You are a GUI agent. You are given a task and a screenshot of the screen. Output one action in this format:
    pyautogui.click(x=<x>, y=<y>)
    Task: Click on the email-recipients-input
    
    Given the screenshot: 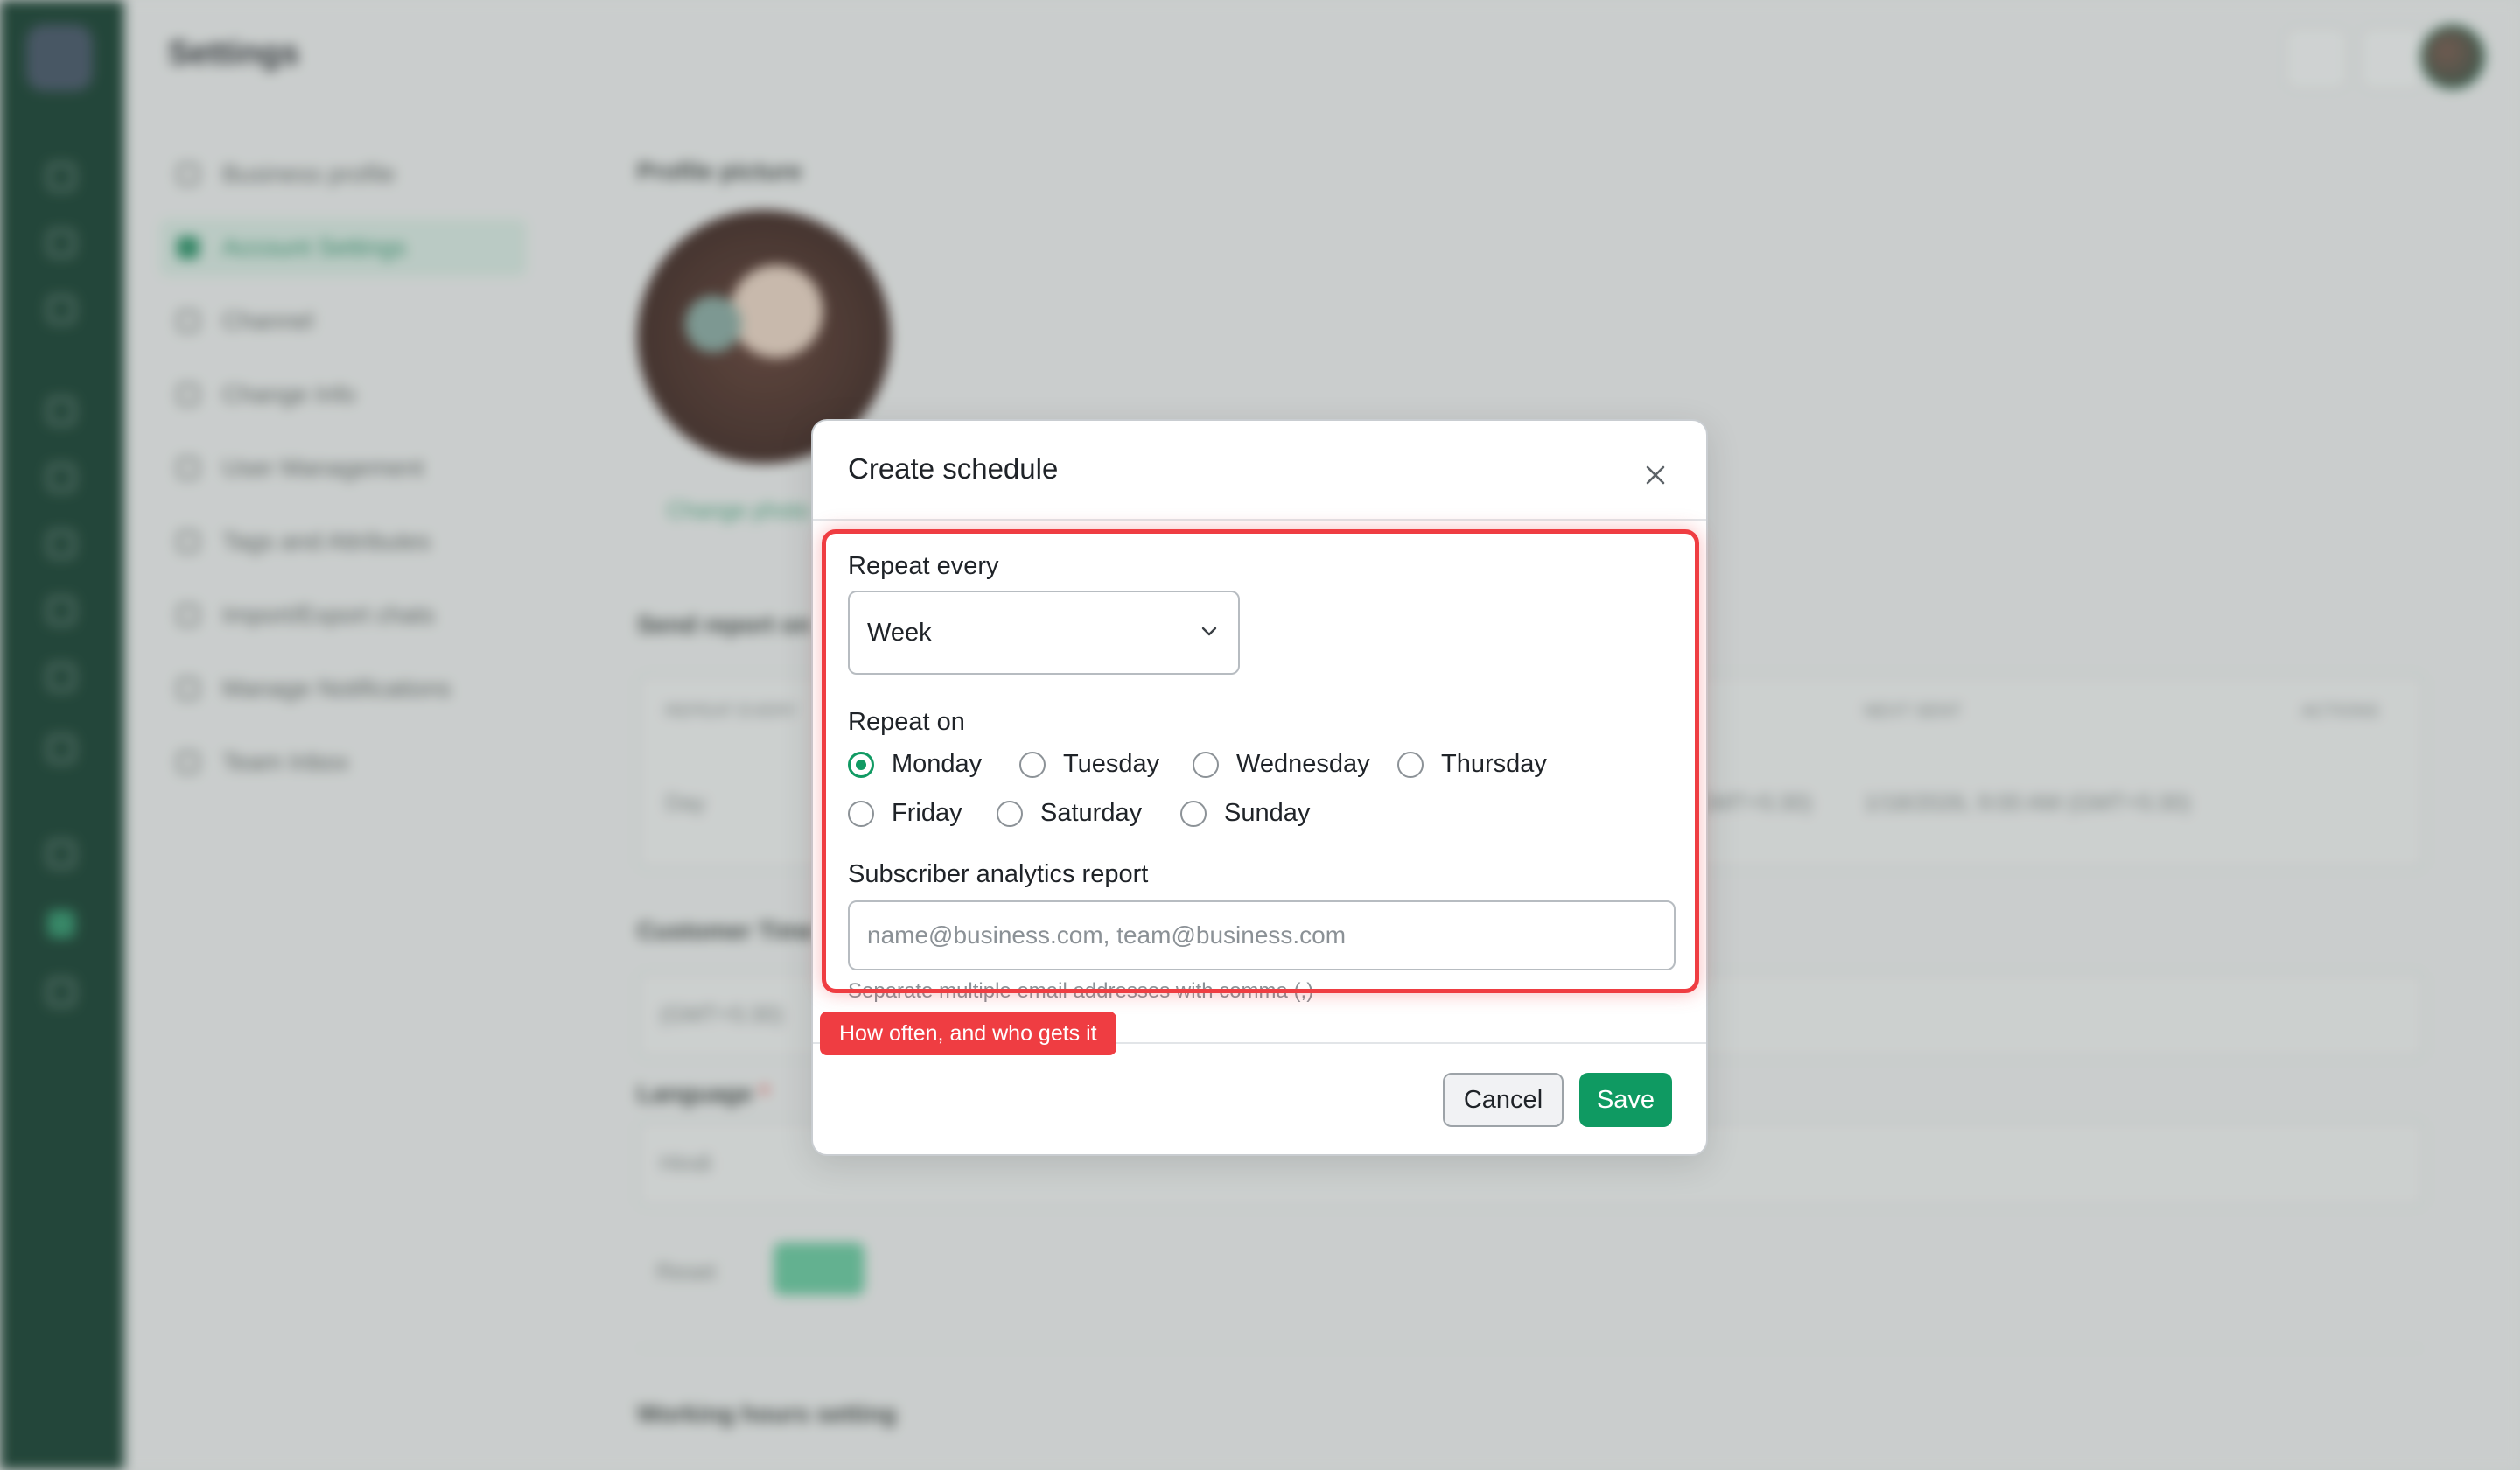 What is the action you would take?
    pyautogui.click(x=1262, y=935)
    